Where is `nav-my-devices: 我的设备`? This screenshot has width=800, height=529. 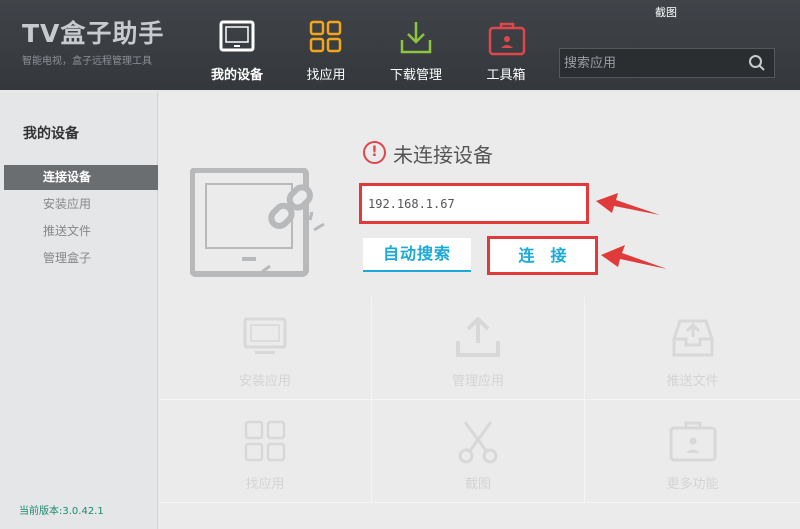 nav-my-devices: 我的设备 is located at coordinates (237, 45).